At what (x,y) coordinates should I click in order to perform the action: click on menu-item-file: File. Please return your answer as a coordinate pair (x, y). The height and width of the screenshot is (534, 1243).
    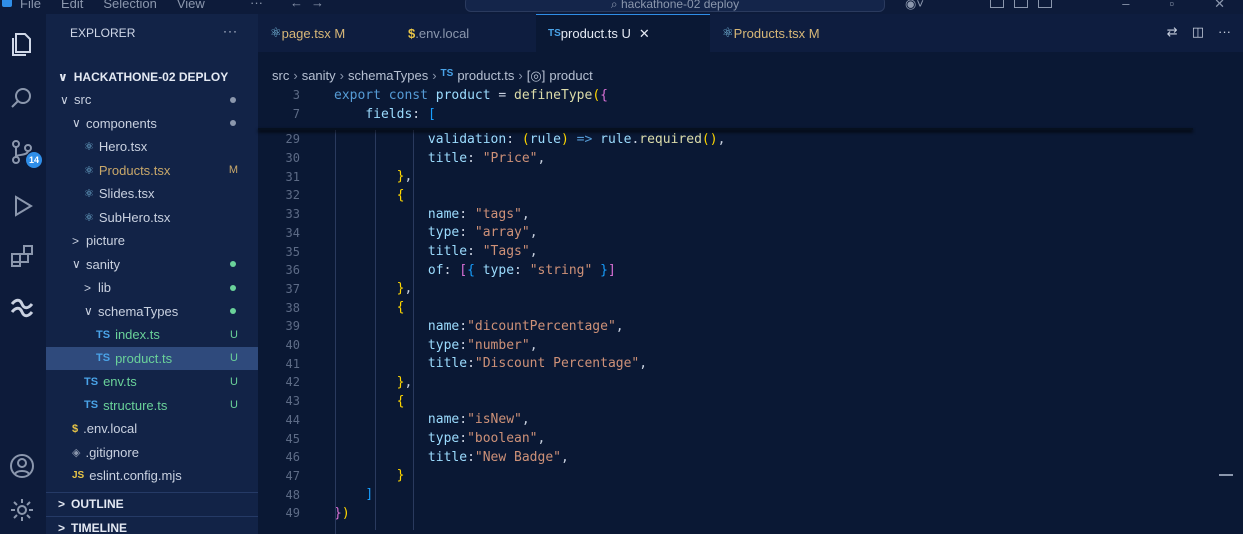
    Looking at the image, I should click on (30, 5).